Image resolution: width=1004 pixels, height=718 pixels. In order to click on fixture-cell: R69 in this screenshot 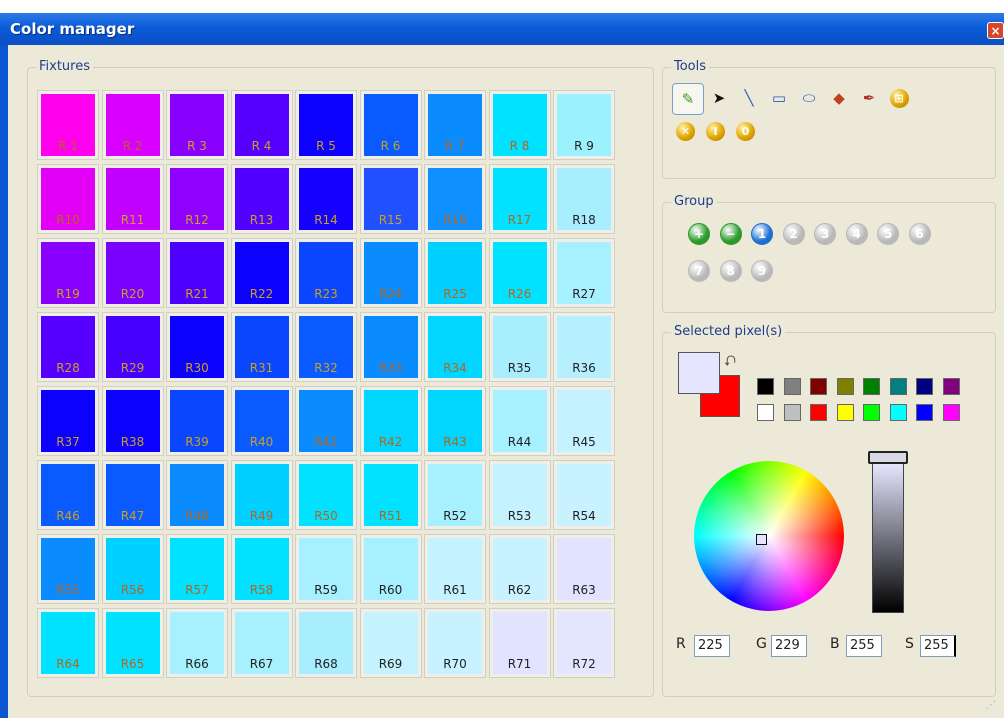, I will do `click(390, 643)`.